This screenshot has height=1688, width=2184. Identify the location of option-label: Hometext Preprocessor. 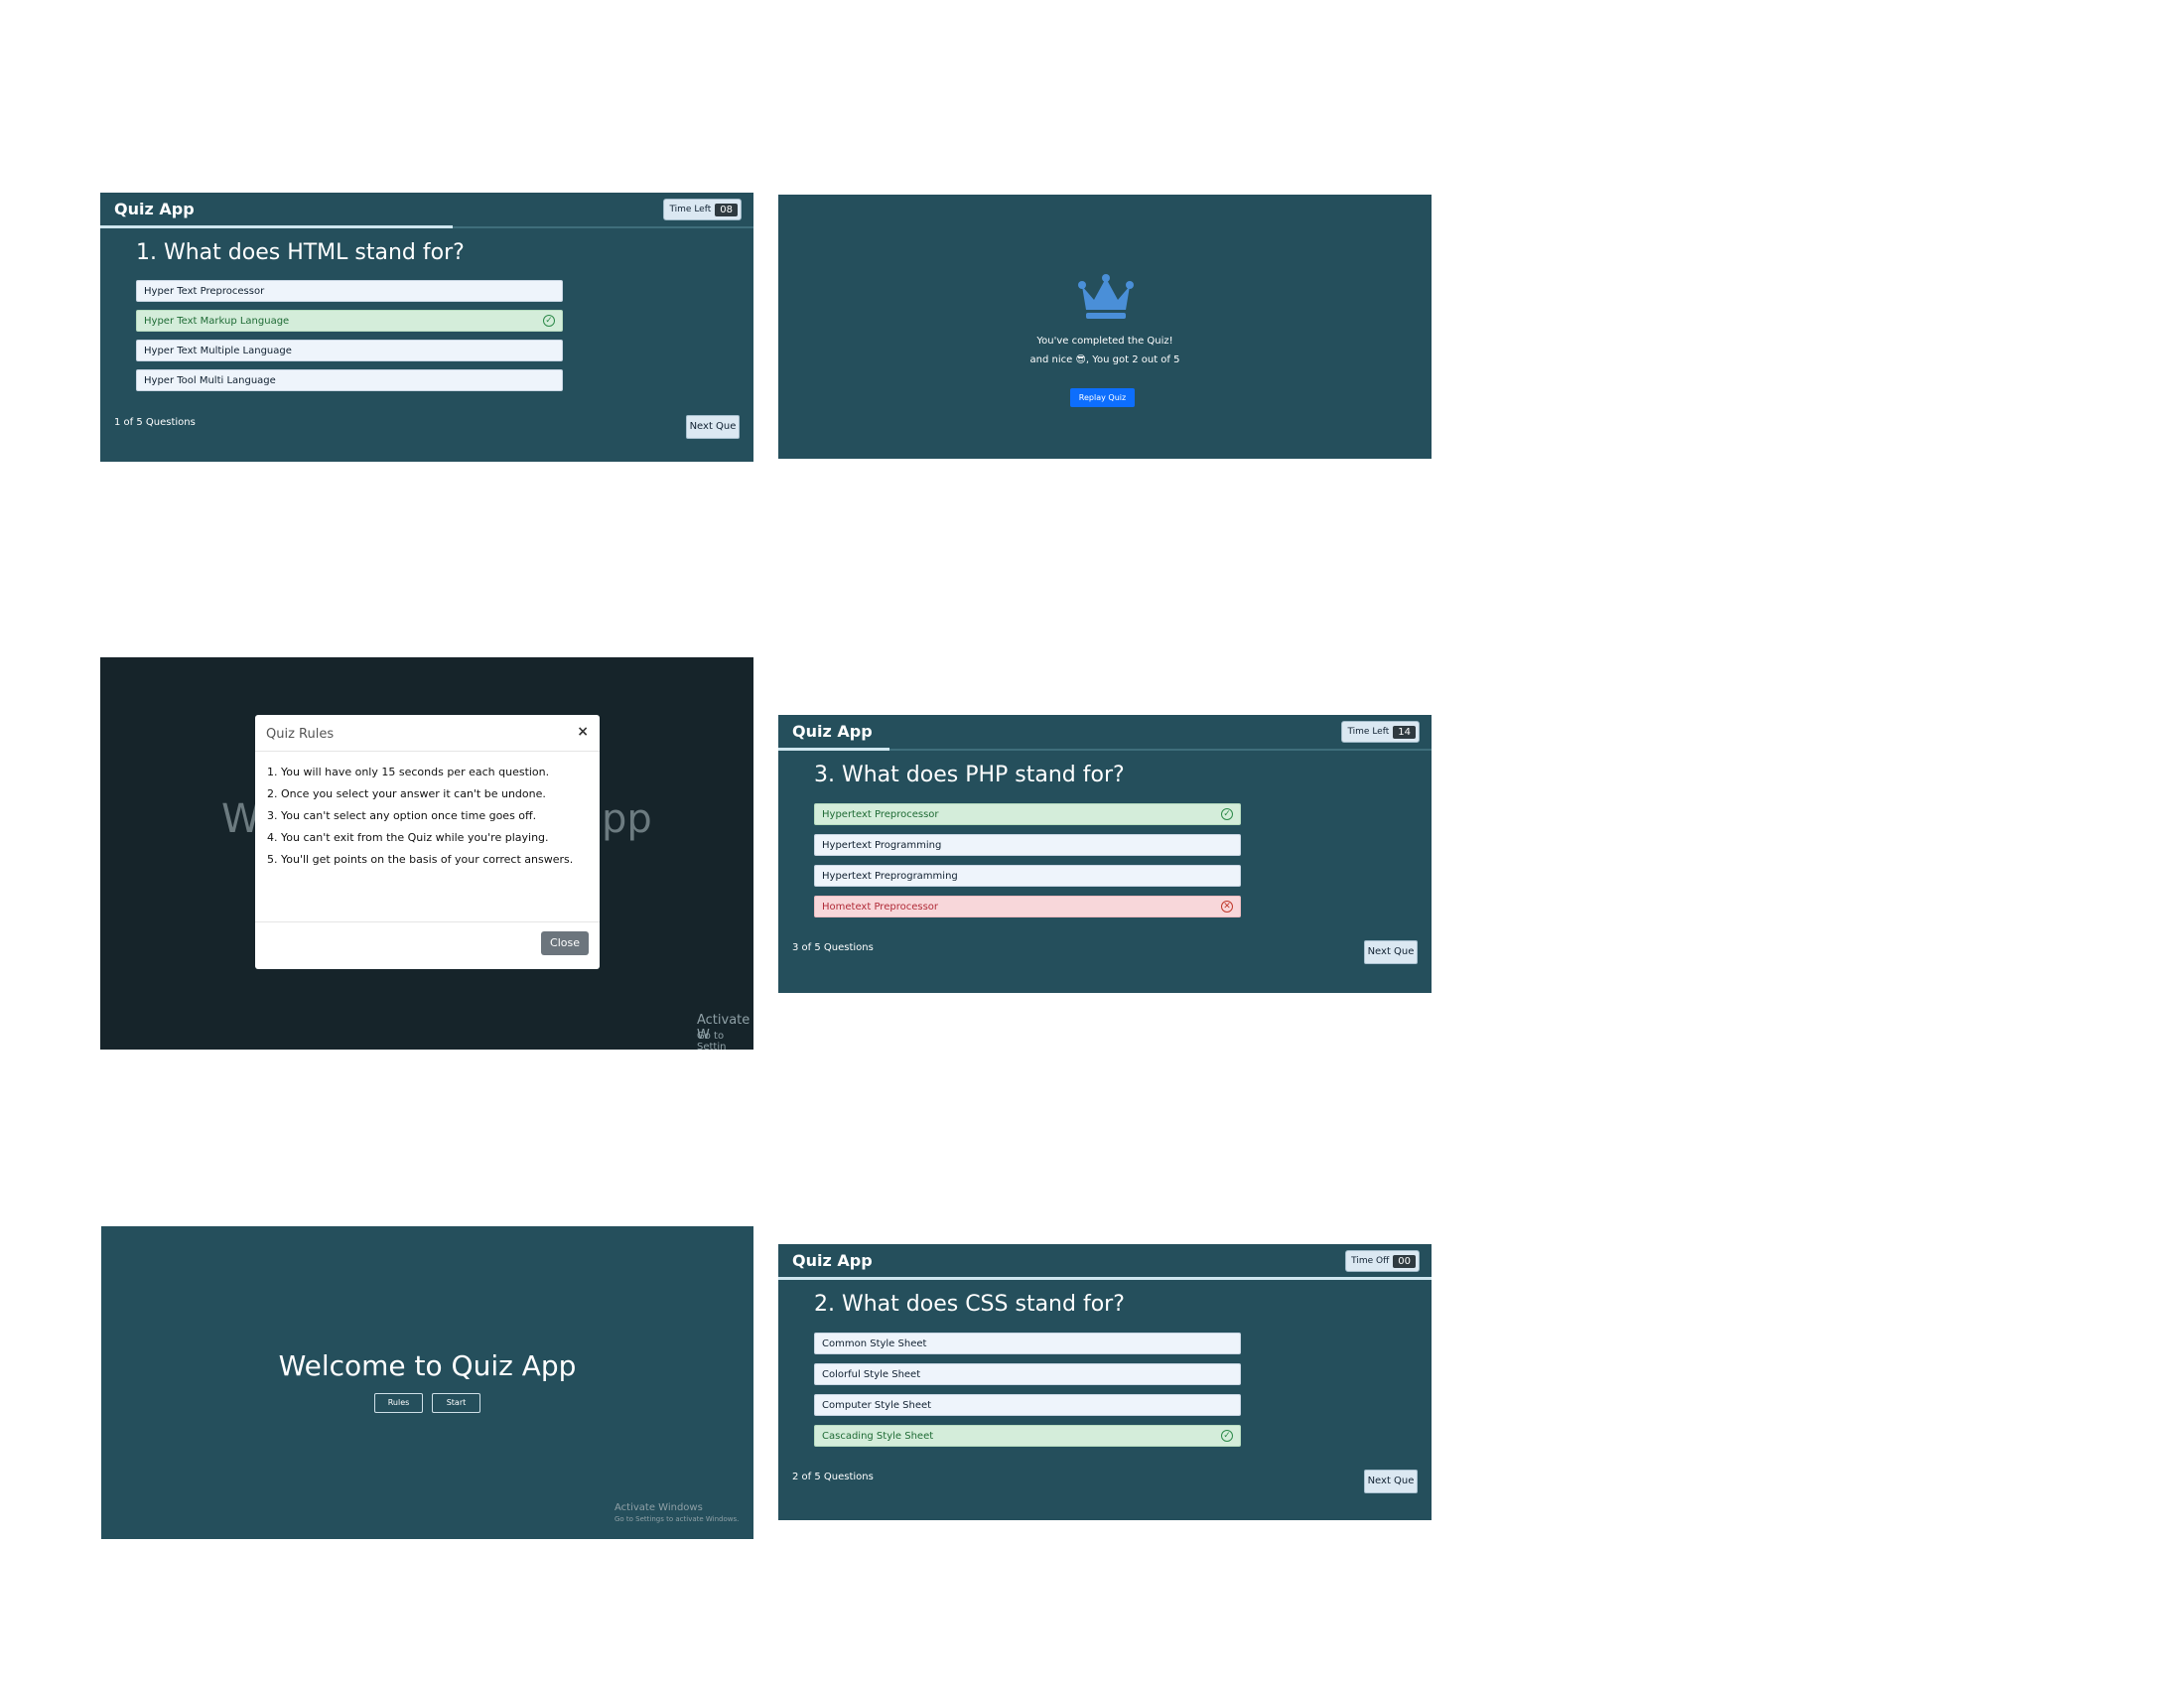
(880, 907).